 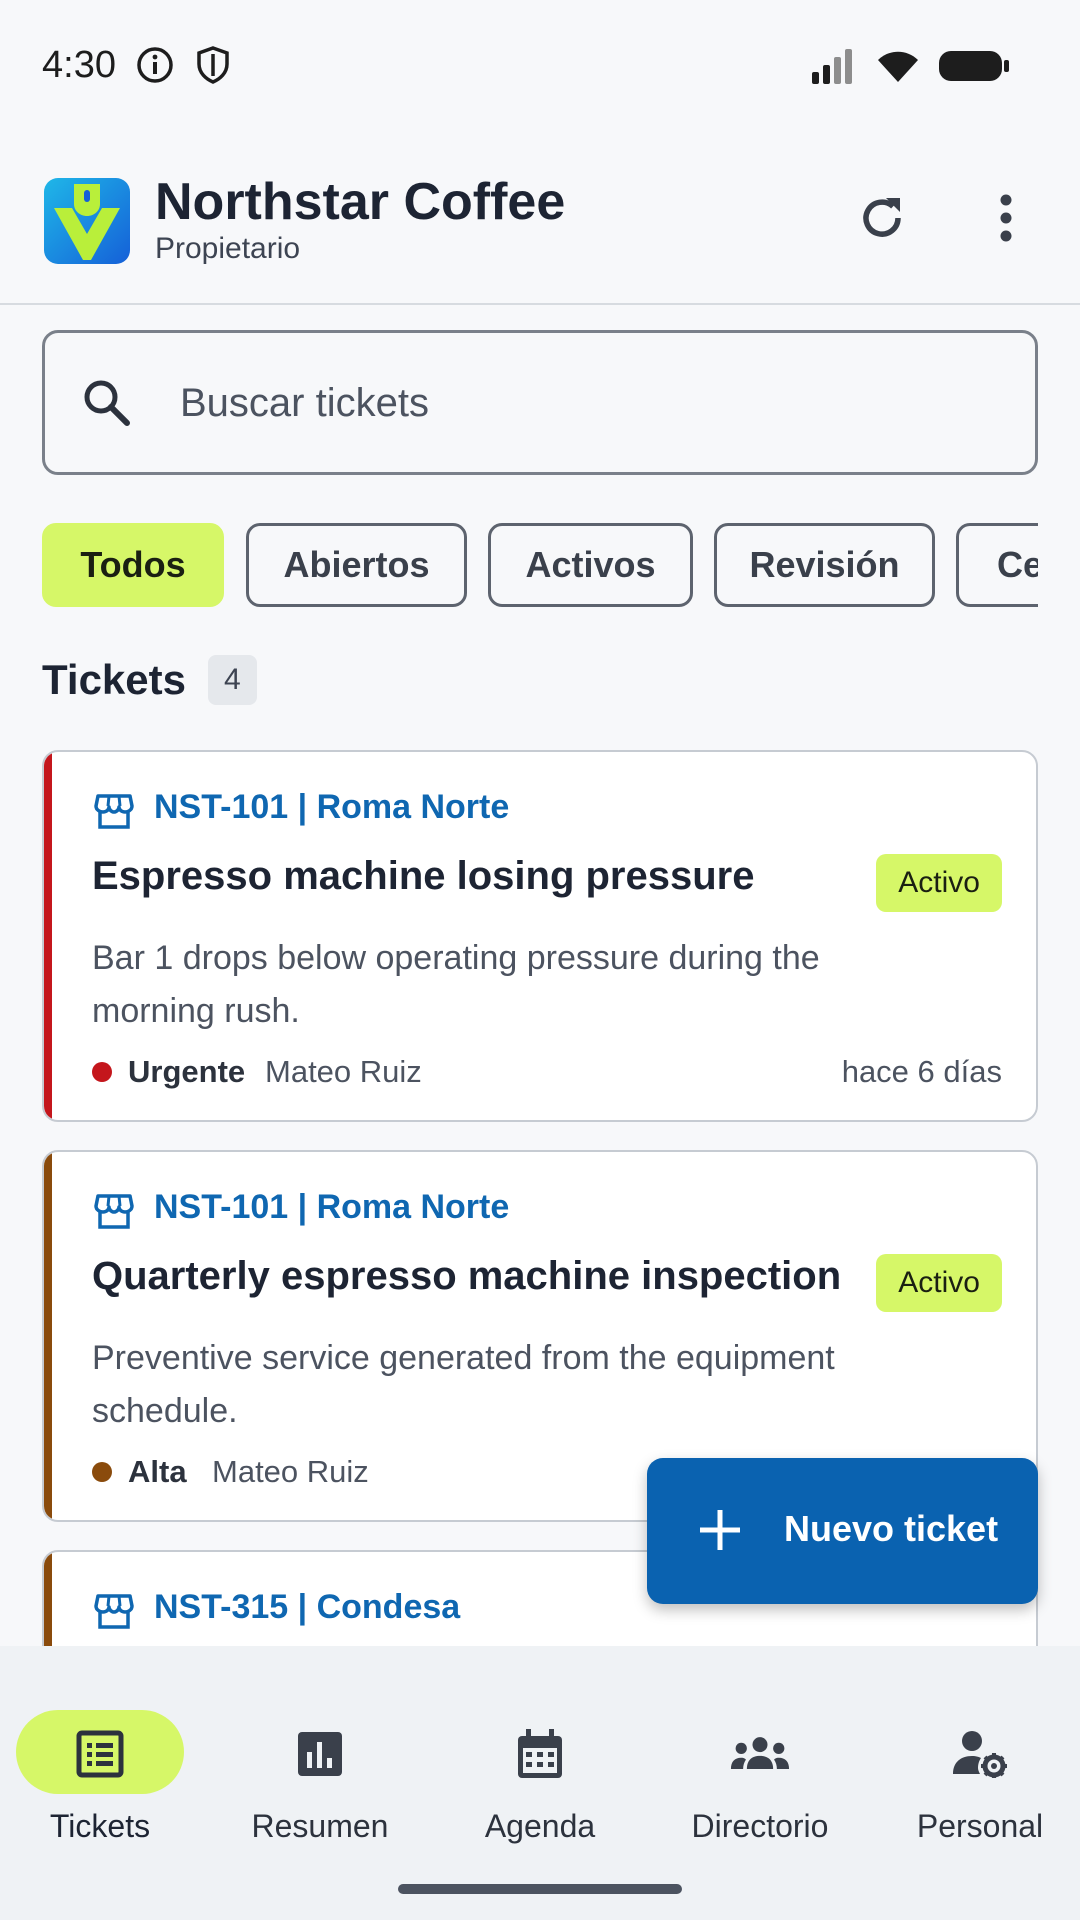 I want to click on nav-item-resumen: Resumen, so click(x=320, y=1761).